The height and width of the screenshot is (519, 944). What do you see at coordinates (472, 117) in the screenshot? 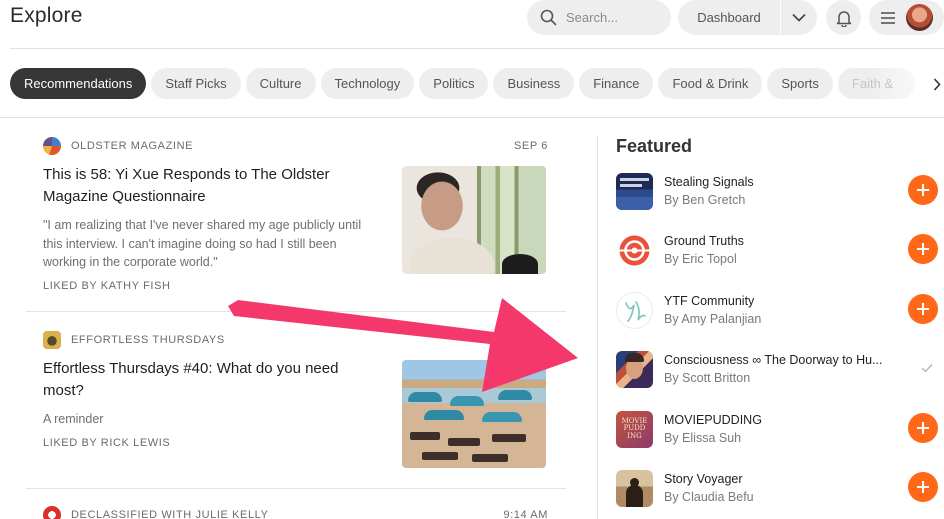
I see `categories-divider` at bounding box center [472, 117].